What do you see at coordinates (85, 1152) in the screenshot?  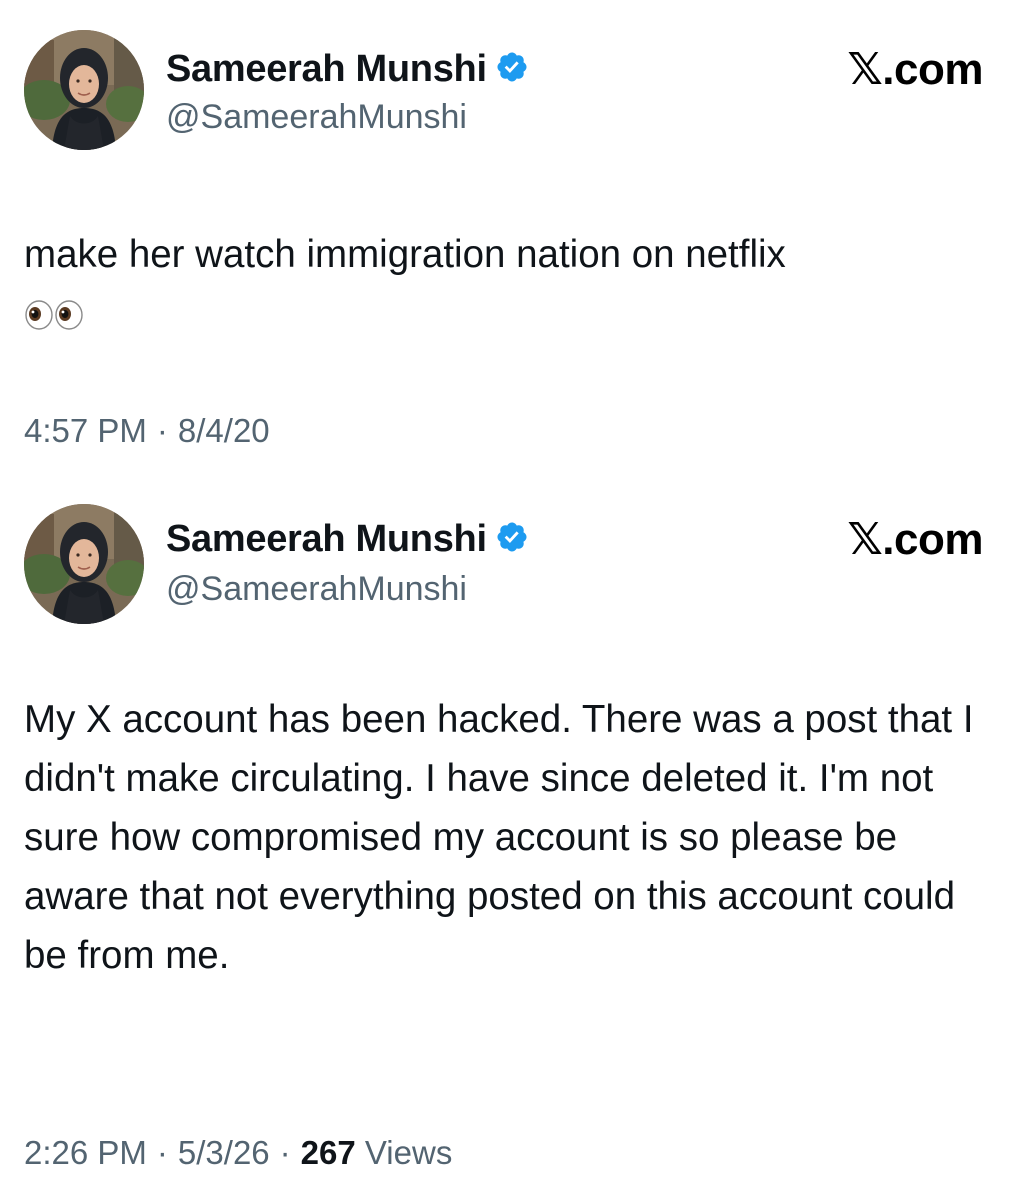 I see `tweet-time: 2:26 PM` at bounding box center [85, 1152].